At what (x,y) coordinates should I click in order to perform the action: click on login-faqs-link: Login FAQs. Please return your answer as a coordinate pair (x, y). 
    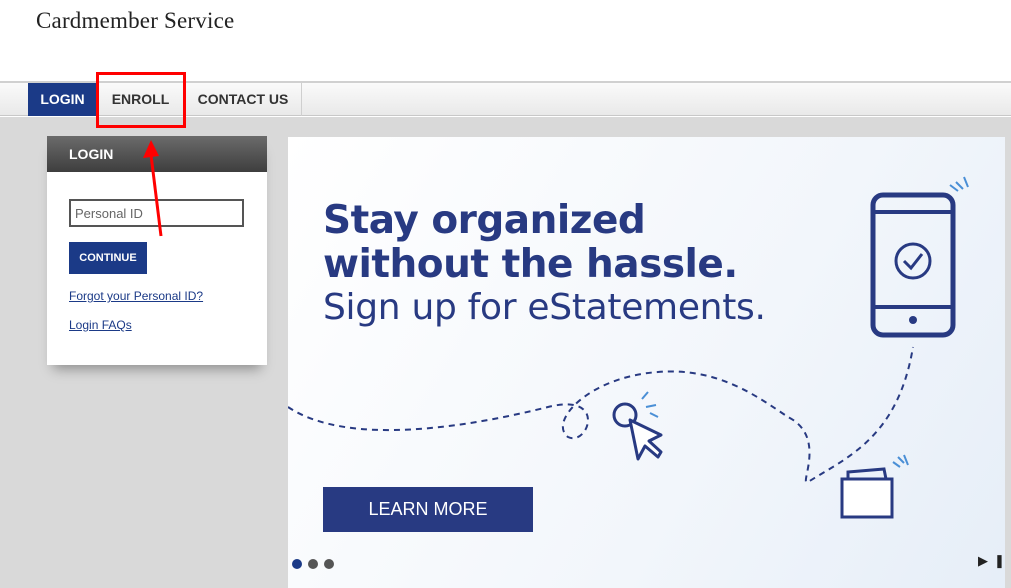
    Looking at the image, I should click on (100, 325).